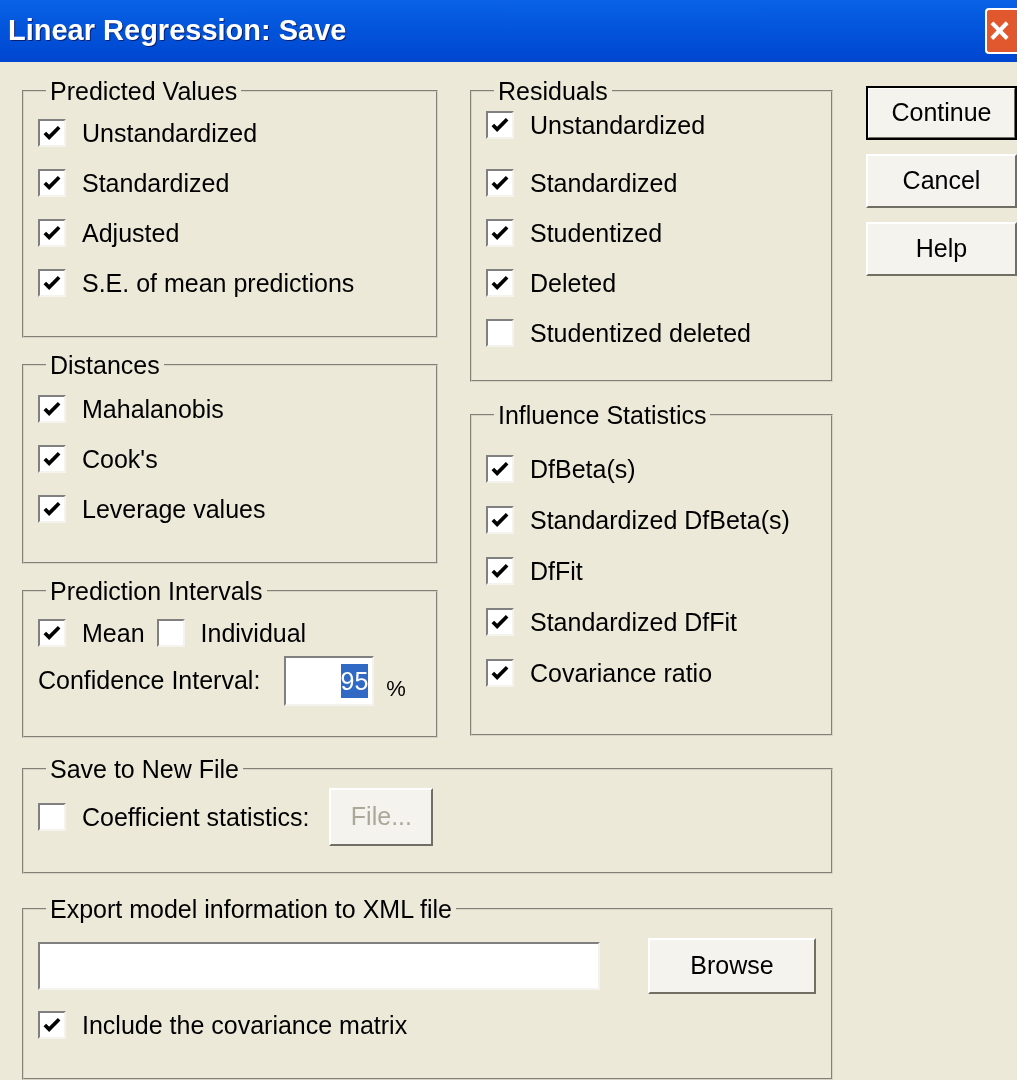 Image resolution: width=1017 pixels, height=1080 pixels. Describe the element at coordinates (120, 459) in the screenshot. I see `checkbox-label: Cook's` at that location.